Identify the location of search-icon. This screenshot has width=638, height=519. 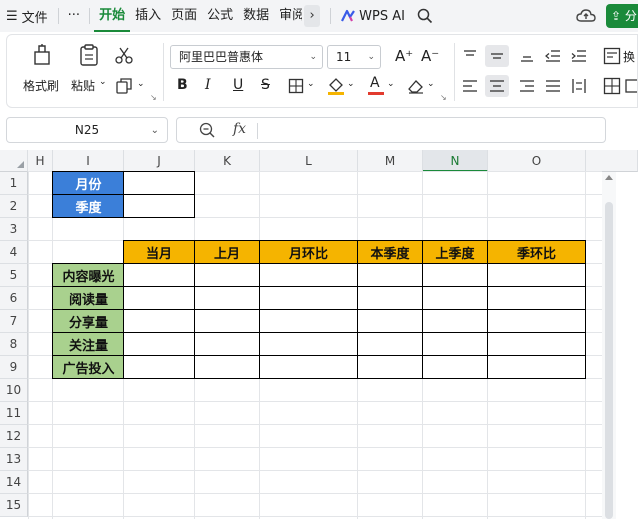
(425, 16).